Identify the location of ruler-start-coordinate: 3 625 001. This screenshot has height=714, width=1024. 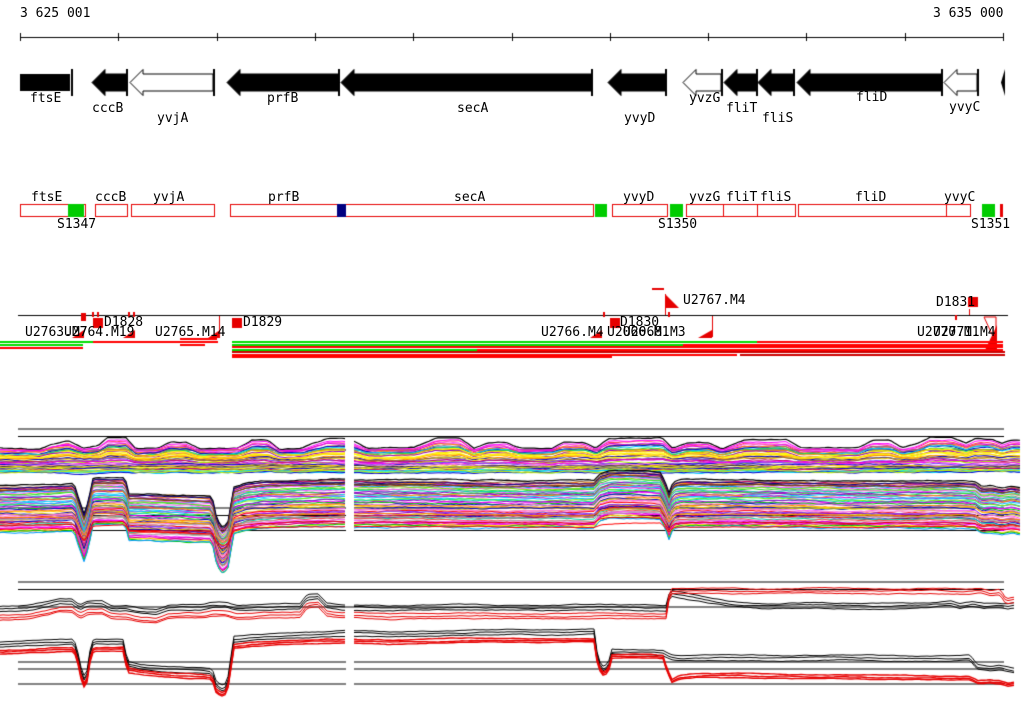
(55, 13).